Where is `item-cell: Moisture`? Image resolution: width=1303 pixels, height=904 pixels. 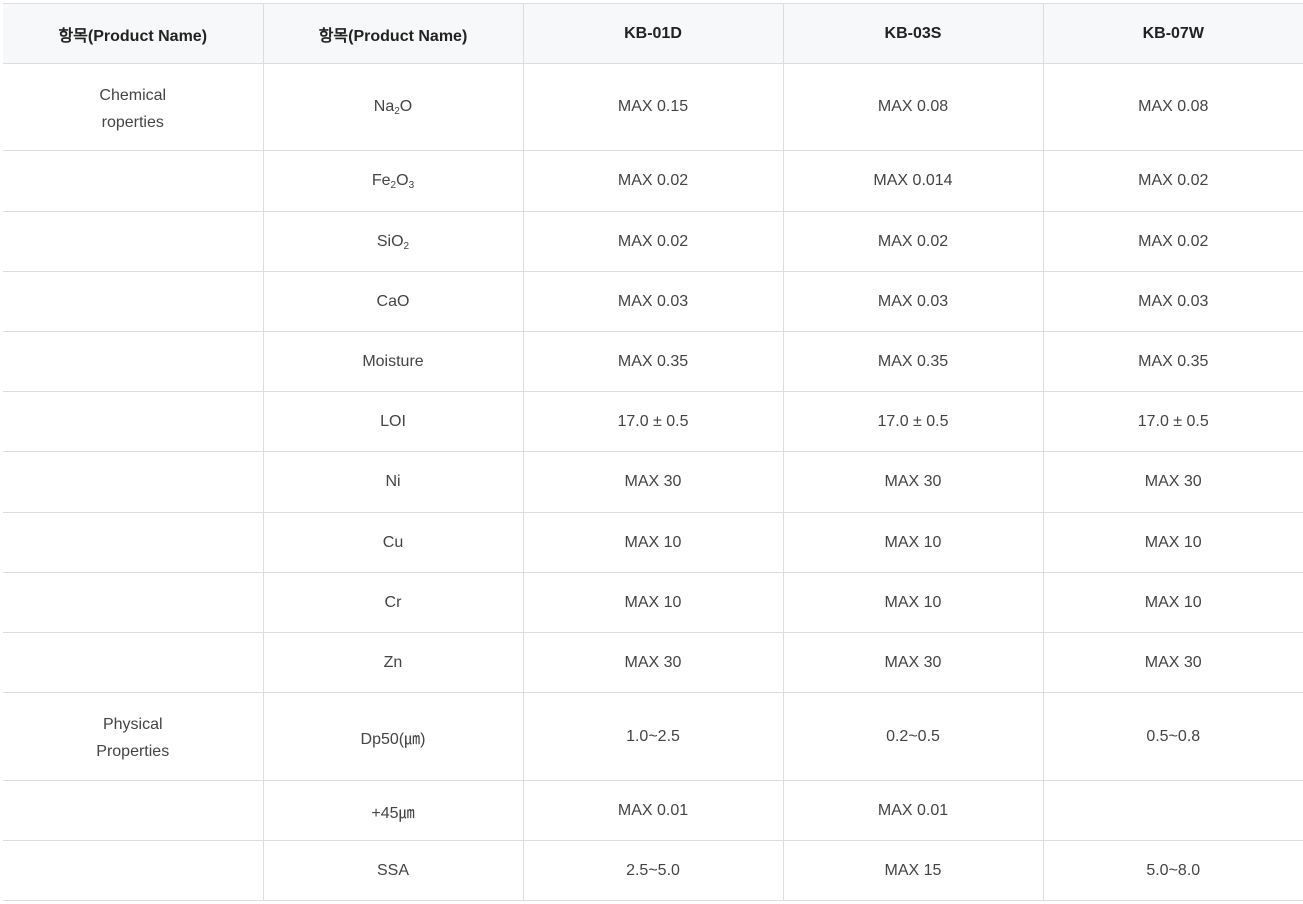 item-cell: Moisture is located at coordinates (392, 361).